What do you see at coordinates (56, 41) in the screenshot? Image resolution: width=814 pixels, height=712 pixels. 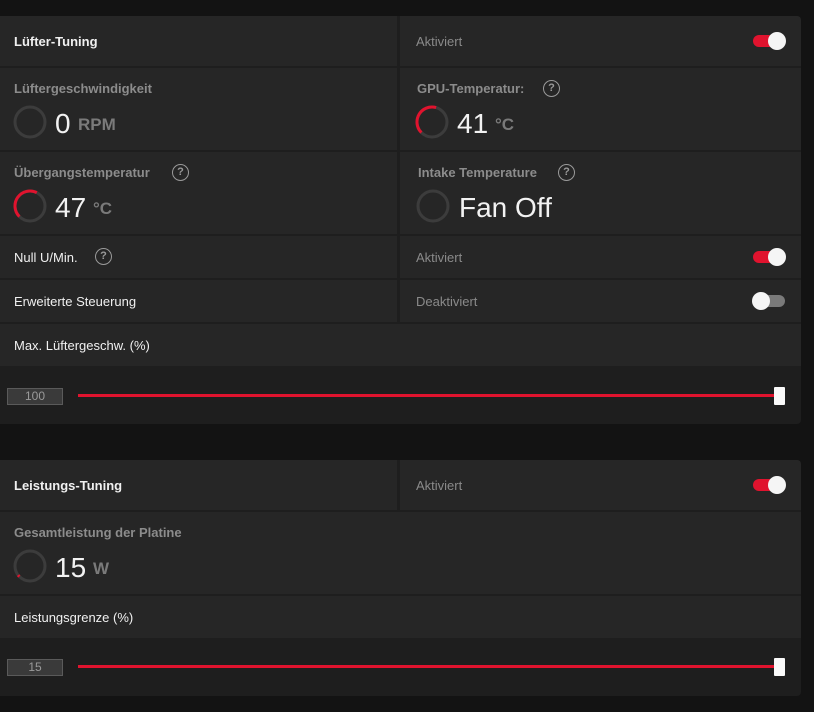 I see `fan-tuning-title: Lüfter-Tuning` at bounding box center [56, 41].